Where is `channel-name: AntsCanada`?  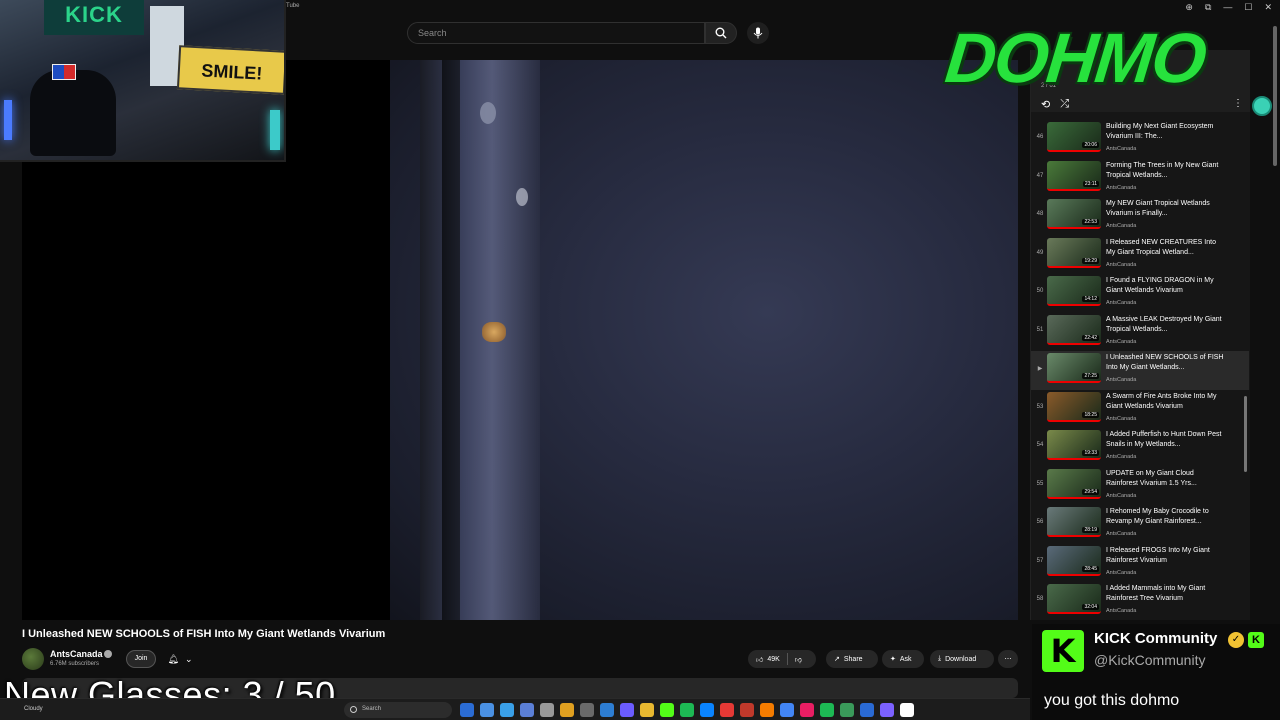 channel-name: AntsCanada is located at coordinates (76, 654).